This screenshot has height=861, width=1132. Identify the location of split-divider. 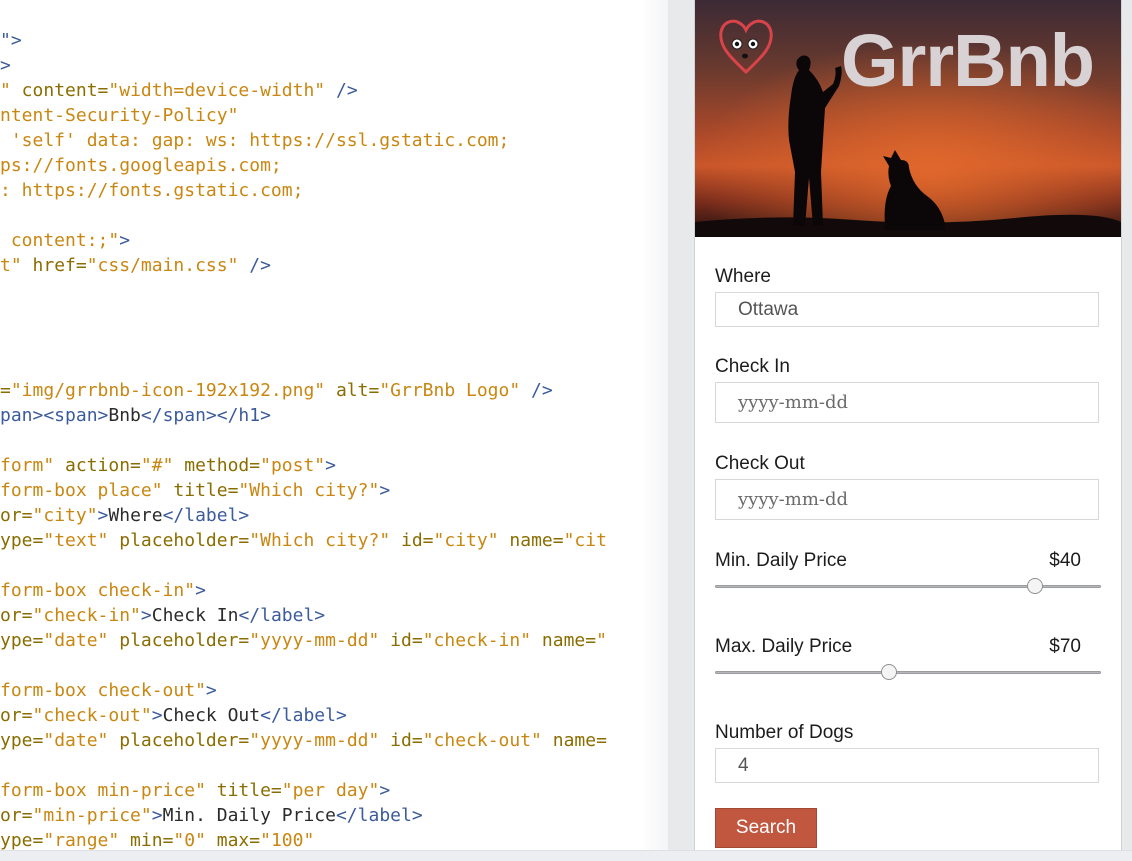
(655, 425).